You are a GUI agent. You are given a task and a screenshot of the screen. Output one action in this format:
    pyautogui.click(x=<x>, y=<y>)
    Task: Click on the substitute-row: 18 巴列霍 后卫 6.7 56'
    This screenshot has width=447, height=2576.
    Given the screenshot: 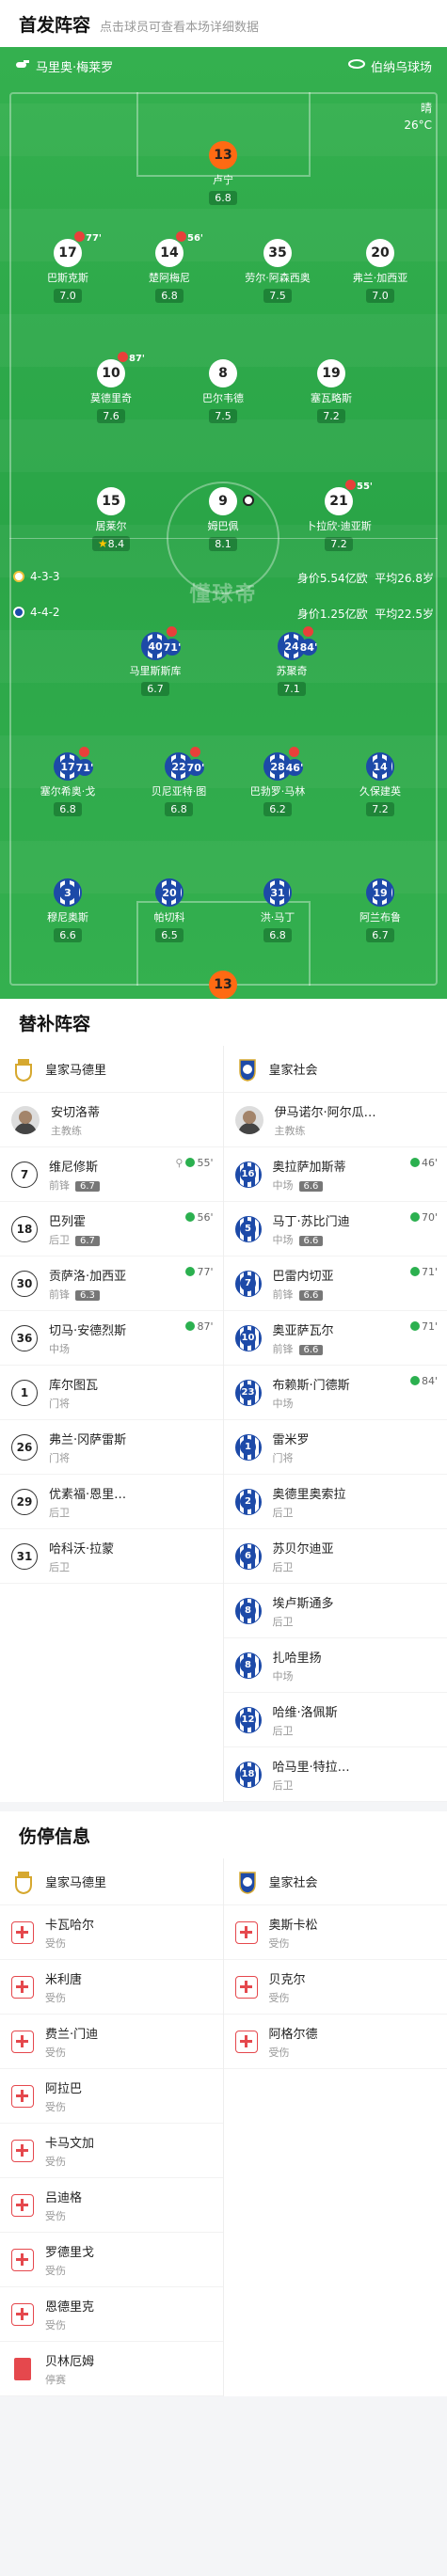 What is the action you would take?
    pyautogui.click(x=111, y=1229)
    